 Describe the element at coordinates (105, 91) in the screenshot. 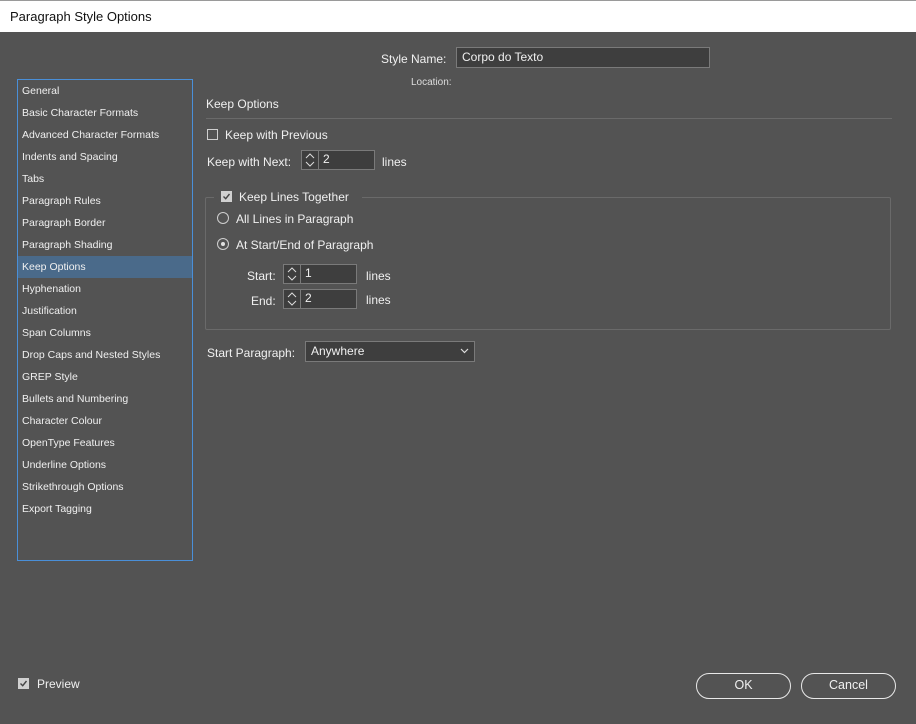

I see `sidebar-item-general: General` at that location.